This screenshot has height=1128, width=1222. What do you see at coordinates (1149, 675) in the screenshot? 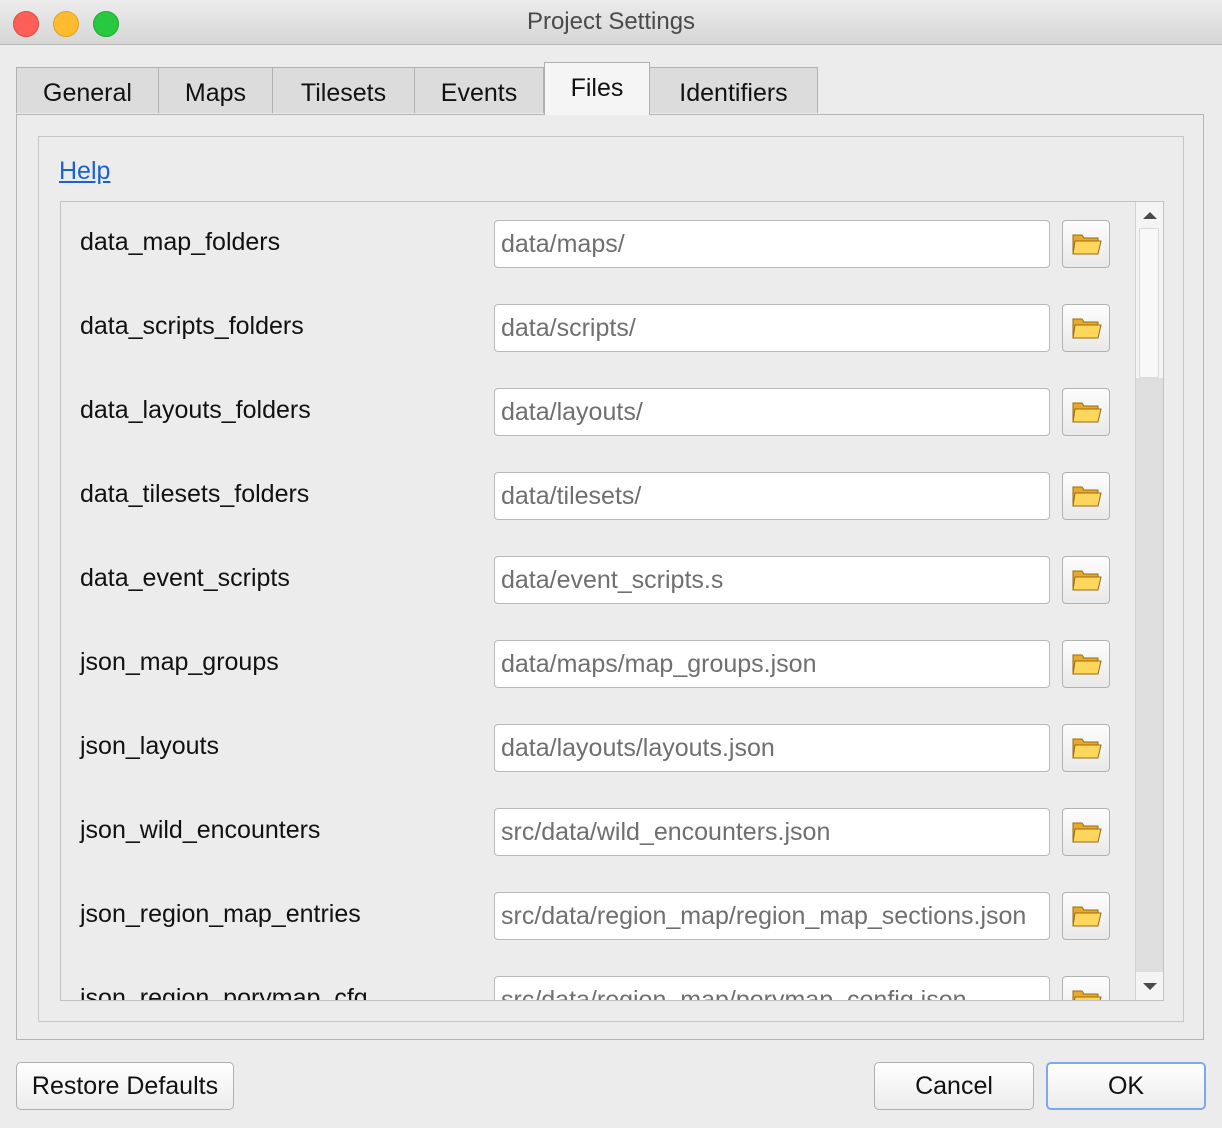
I see `scrollbar-track` at bounding box center [1149, 675].